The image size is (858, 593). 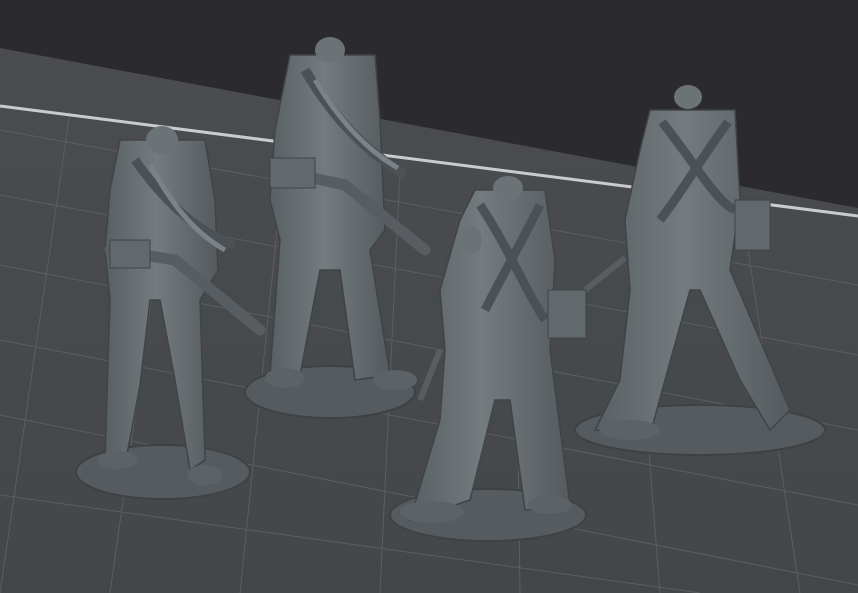 I want to click on base-disc, so click(x=163, y=472).